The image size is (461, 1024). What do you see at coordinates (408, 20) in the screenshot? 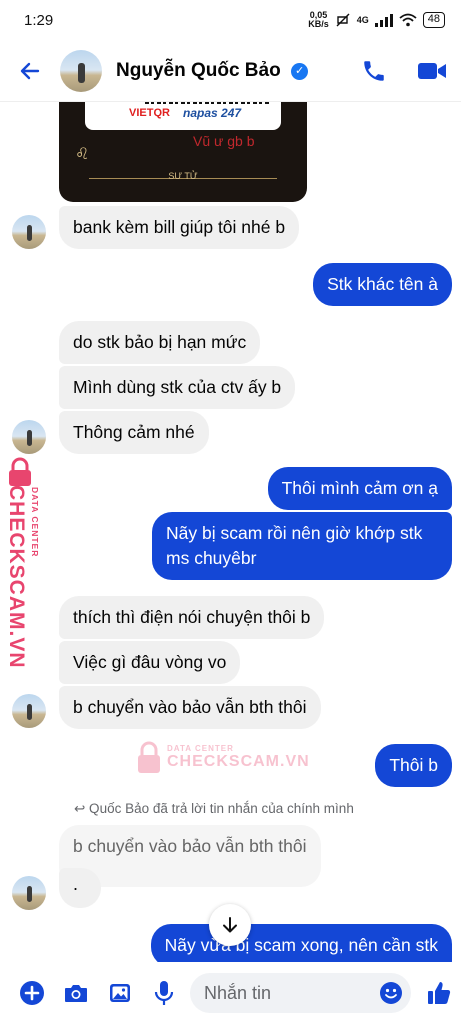
I see `wifi-icon` at bounding box center [408, 20].